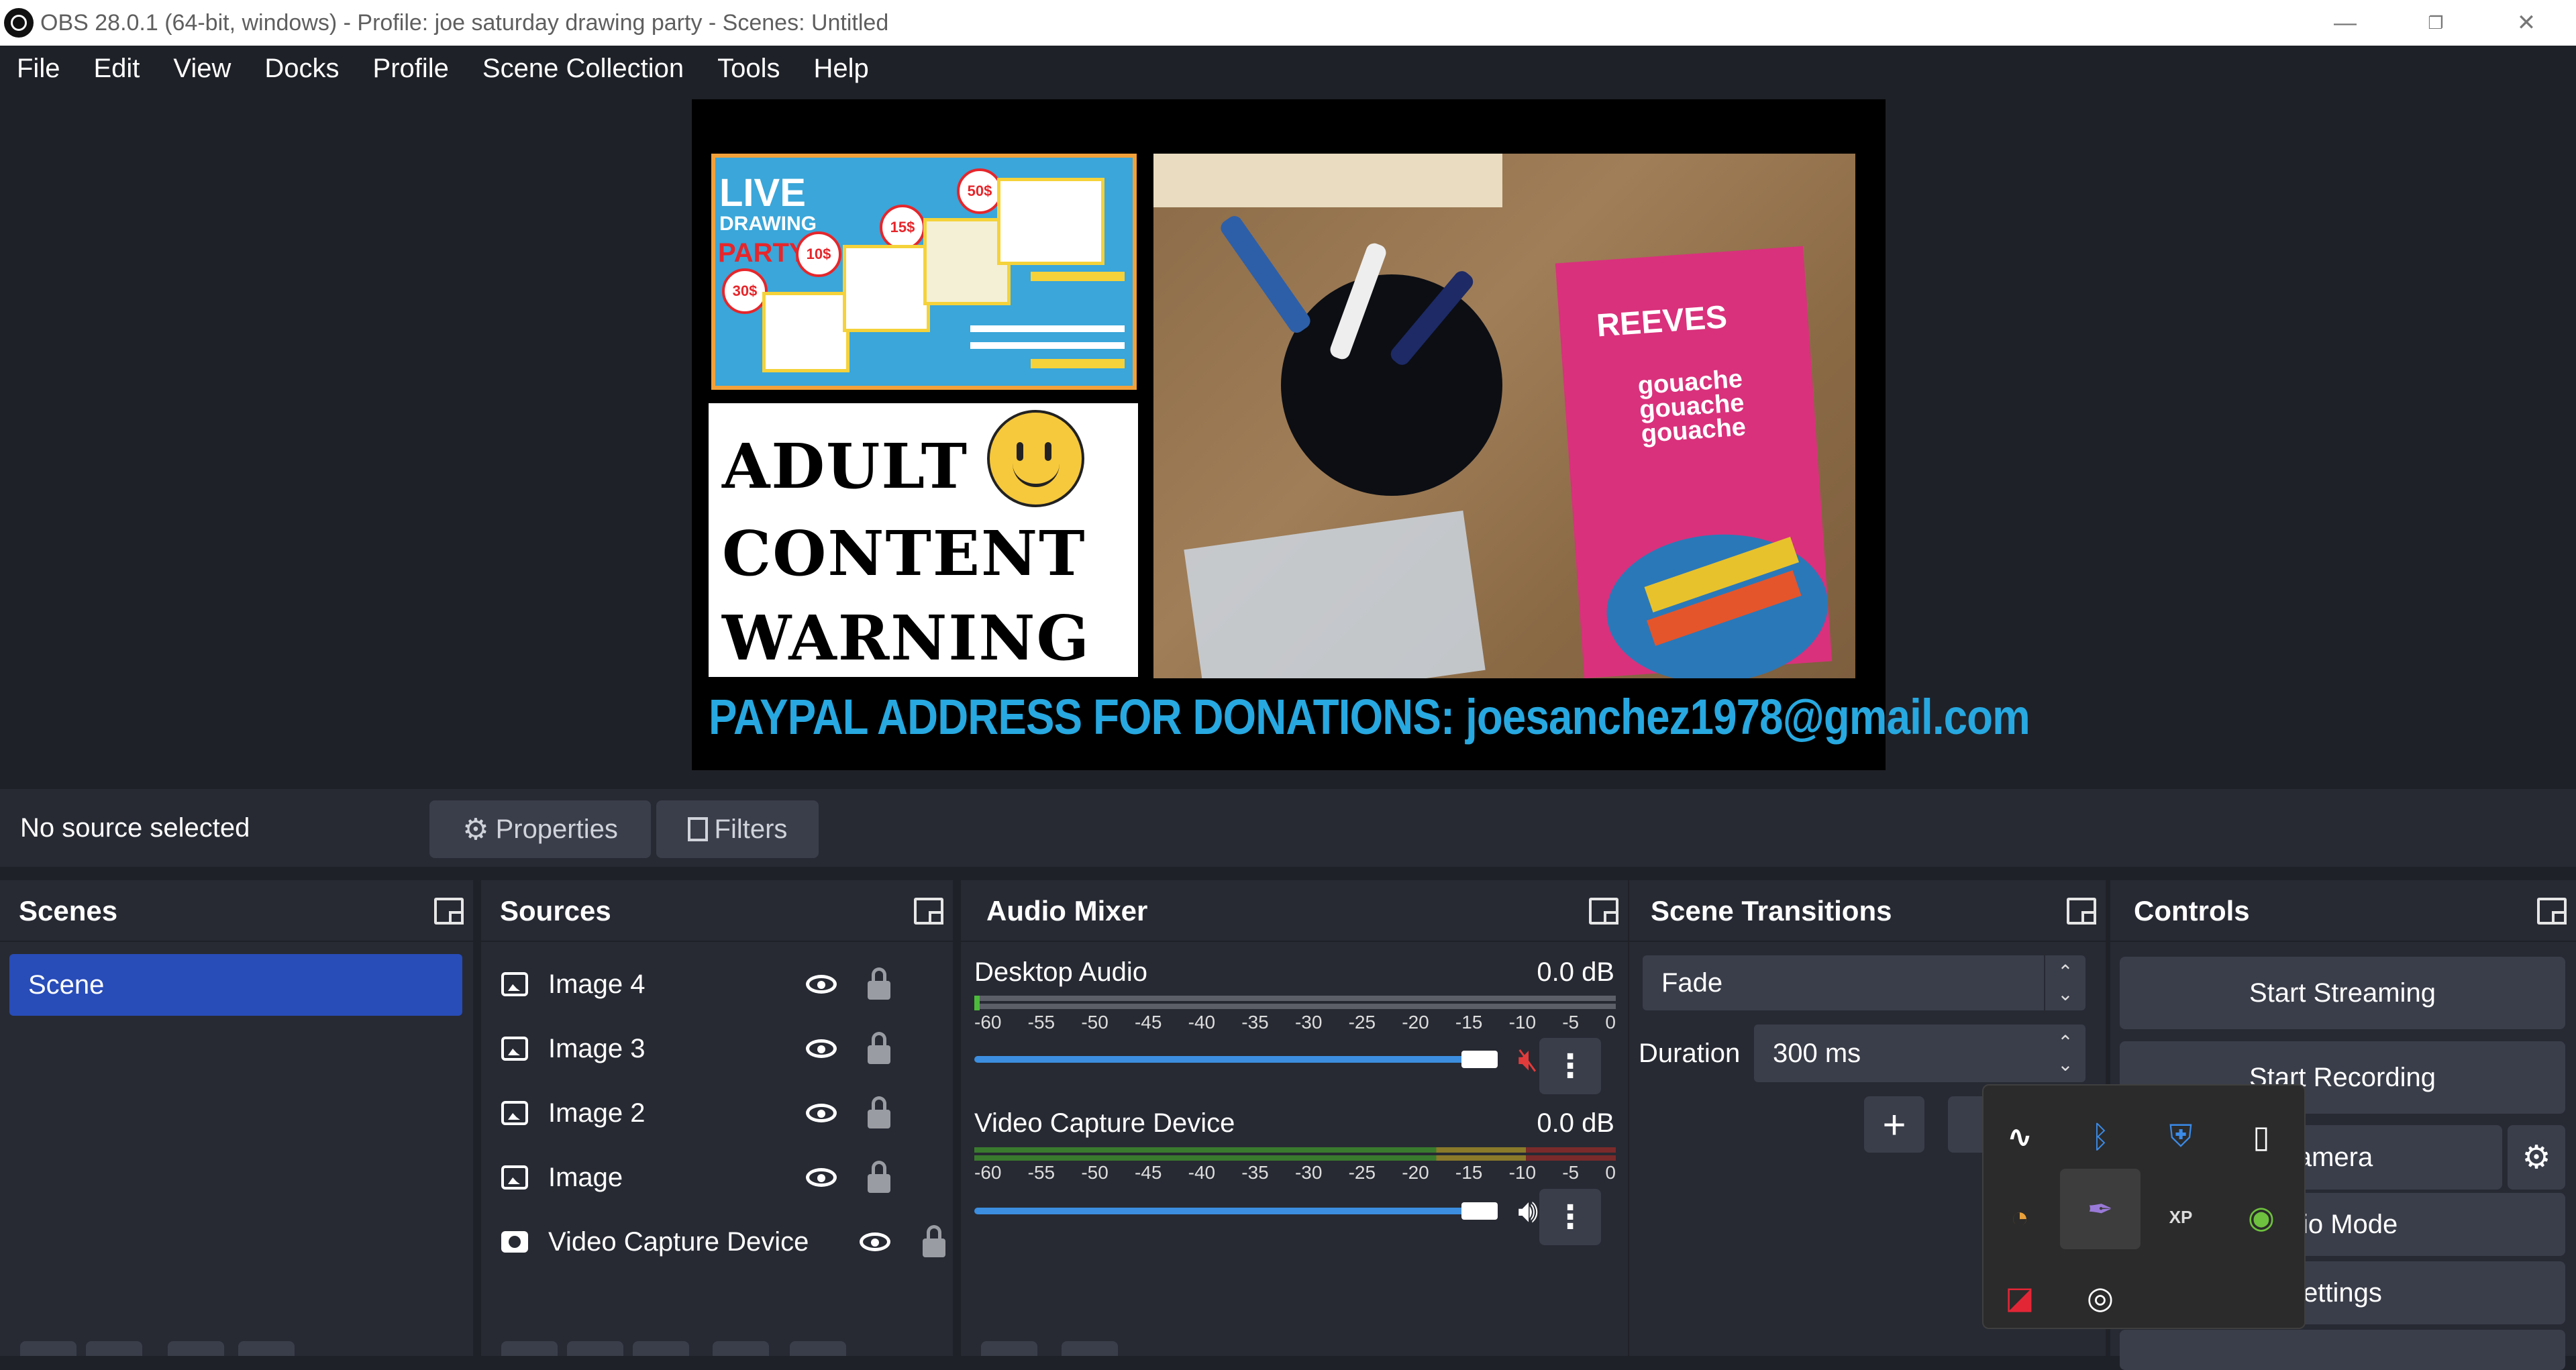 The height and width of the screenshot is (1370, 2576). I want to click on menu-docks: Docks, so click(302, 69).